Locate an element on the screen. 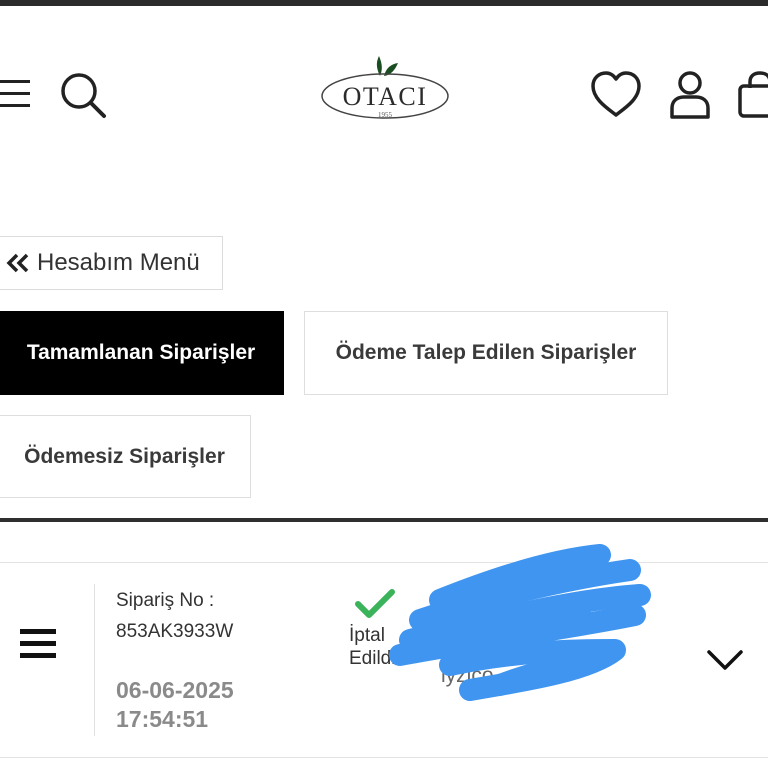 This screenshot has width=768, height=768. account-menu-button: Hesabım Menü is located at coordinates (111, 263).